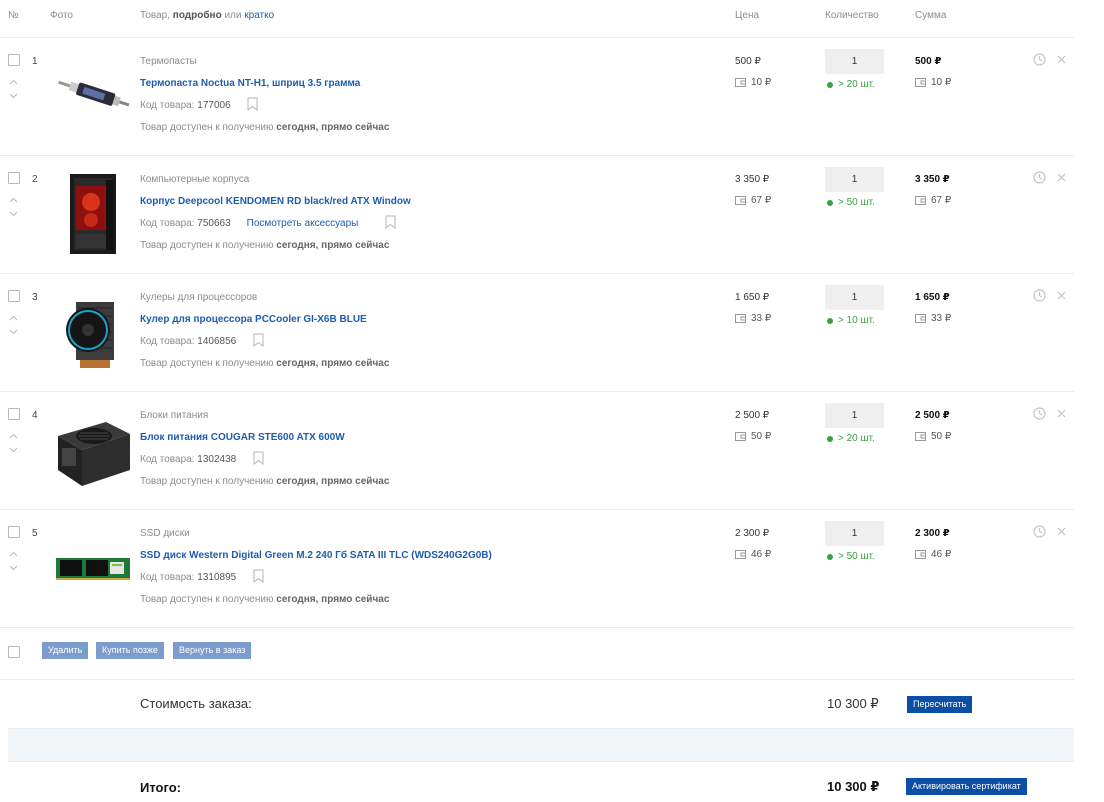  What do you see at coordinates (35, 533) in the screenshot?
I see `item-number: 5` at bounding box center [35, 533].